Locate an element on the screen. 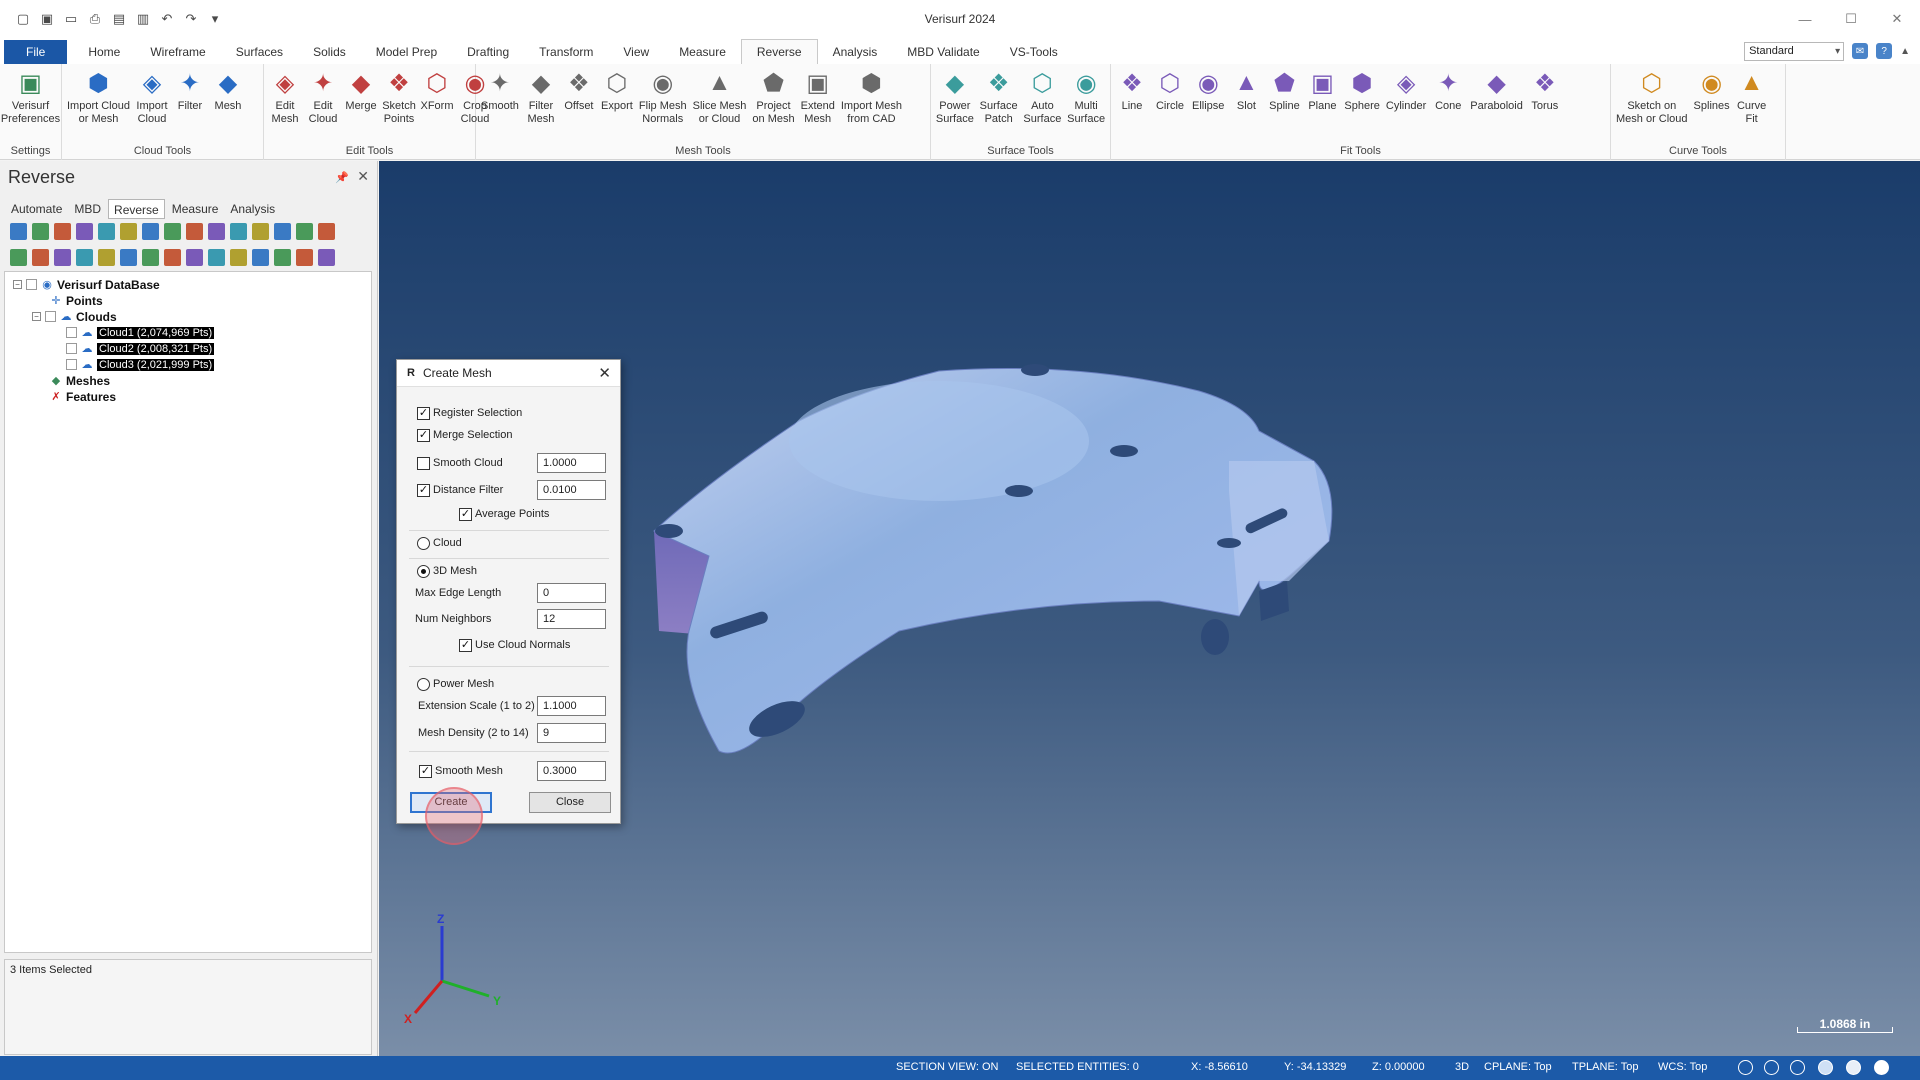 This screenshot has width=1920, height=1080. merge-selection-row: ✓ Merge Selection is located at coordinates (529, 435).